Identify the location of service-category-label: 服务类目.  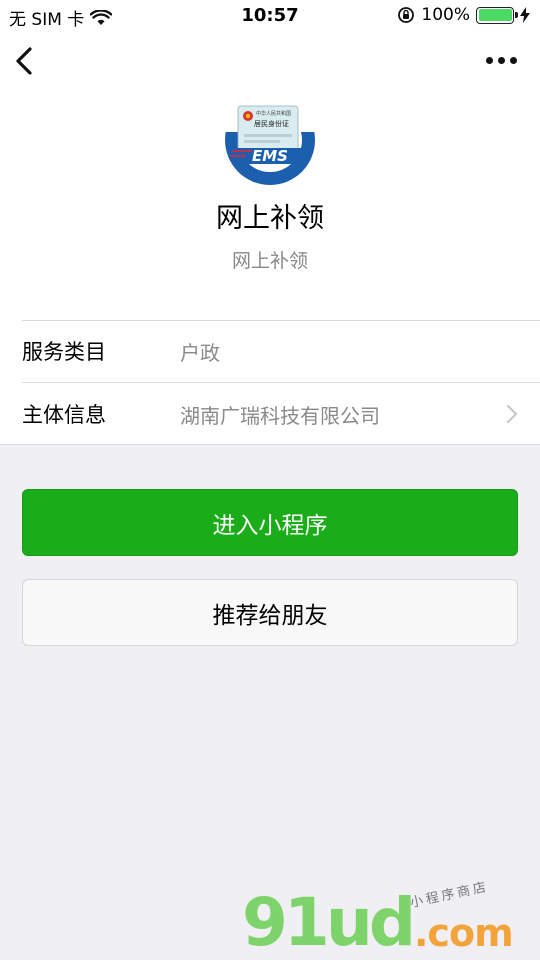
(64, 352).